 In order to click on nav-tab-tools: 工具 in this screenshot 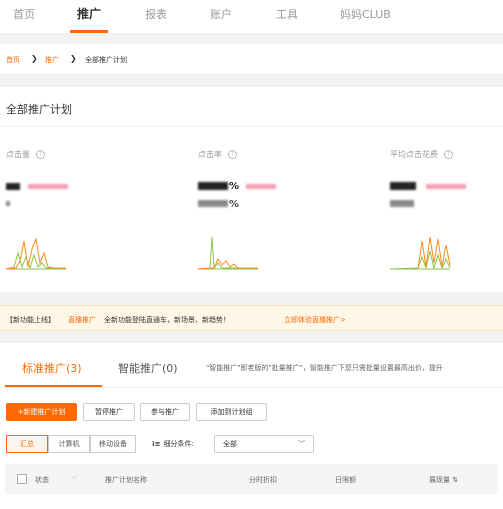, I will do `click(287, 14)`.